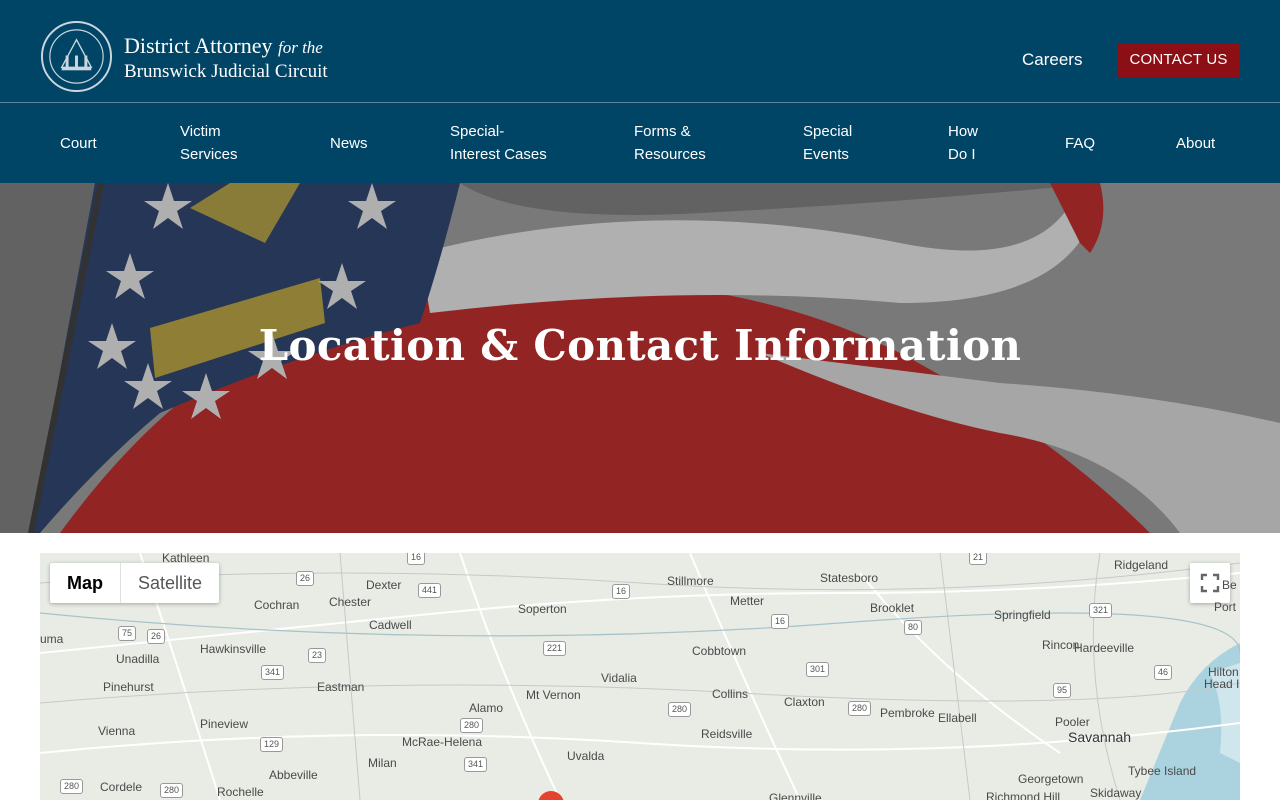  What do you see at coordinates (293, 775) in the screenshot?
I see `map-place-label: Abbeville` at bounding box center [293, 775].